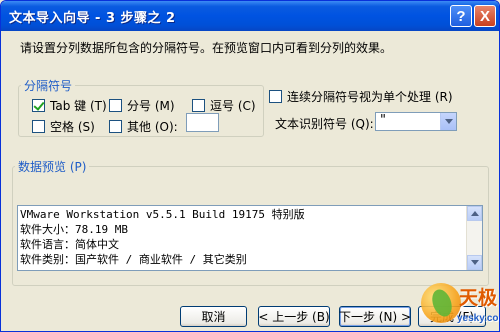 This screenshot has height=332, width=500. Describe the element at coordinates (250, 16) in the screenshot. I see `title-bar: 文本导入向导 - 3 步骤之 2 ? X` at that location.